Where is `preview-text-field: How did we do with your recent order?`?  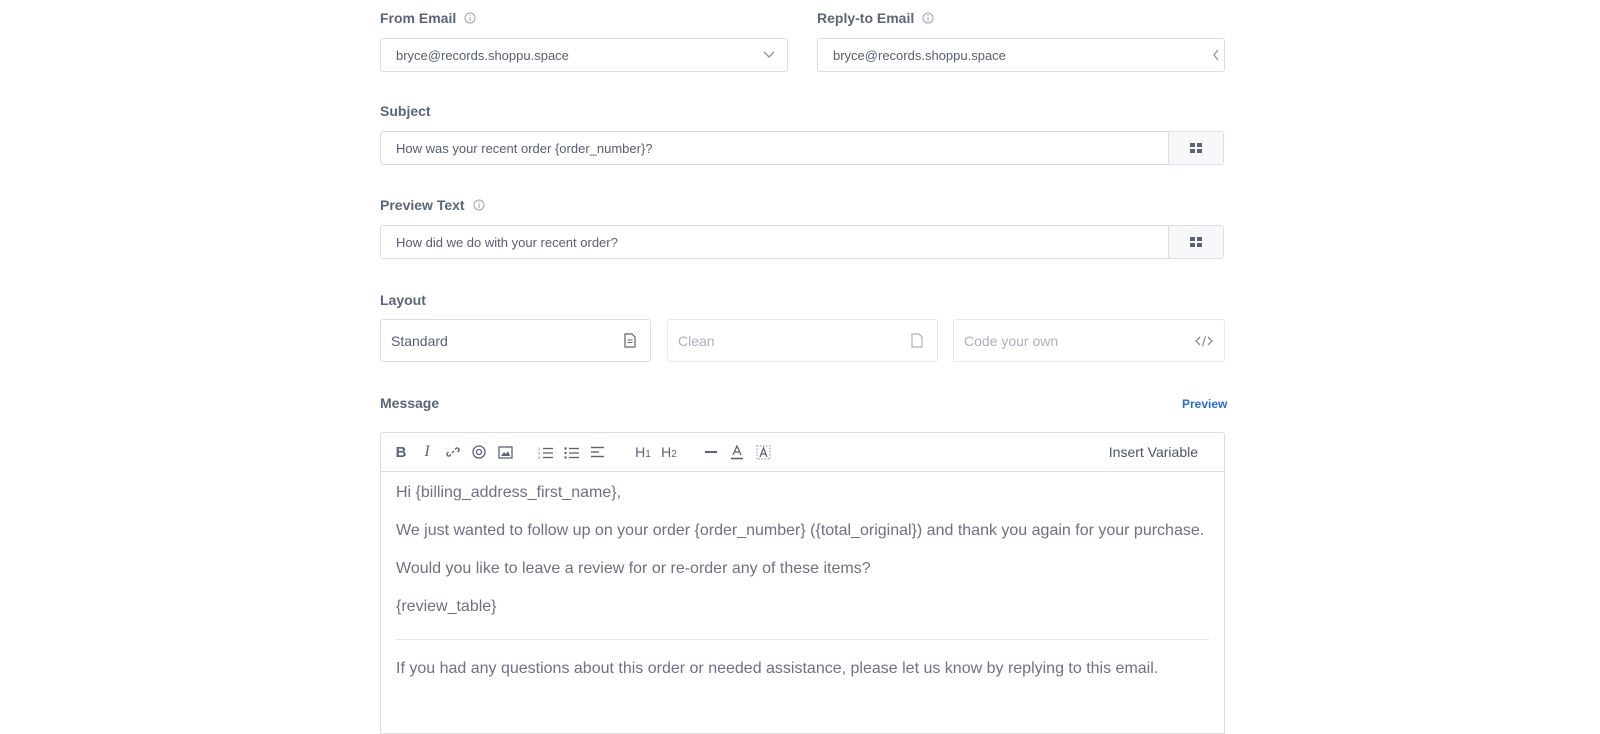
preview-text-field: How did we do with your recent order? is located at coordinates (802, 242).